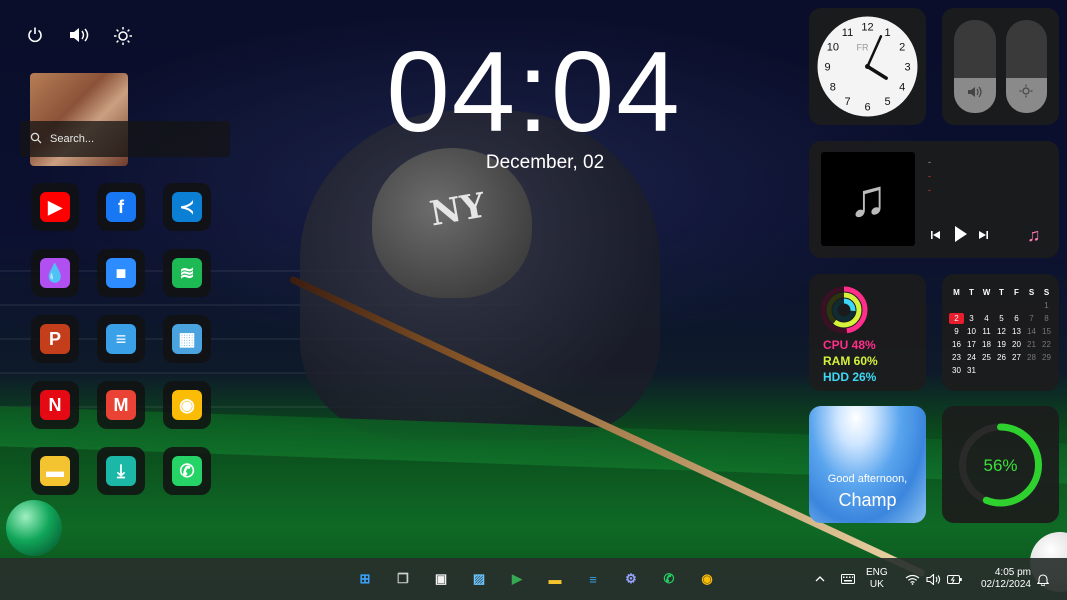  Describe the element at coordinates (956, 344) in the screenshot. I see `calendar-day: 16` at that location.